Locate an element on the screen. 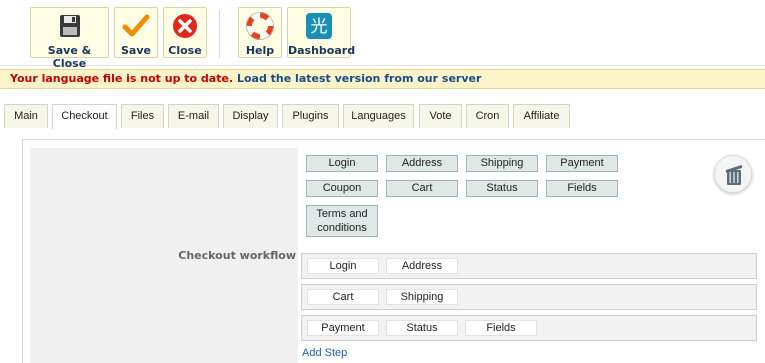 The height and width of the screenshot is (363, 765). save-label: Save is located at coordinates (136, 50).